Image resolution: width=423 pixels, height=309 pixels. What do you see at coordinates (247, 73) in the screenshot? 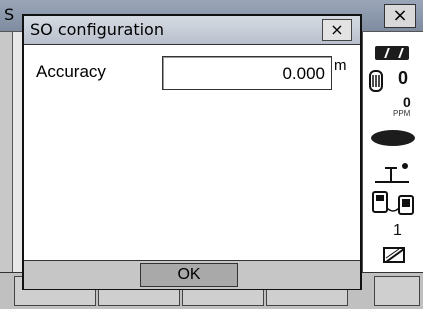
I see `accuracy-input: 0.000` at bounding box center [247, 73].